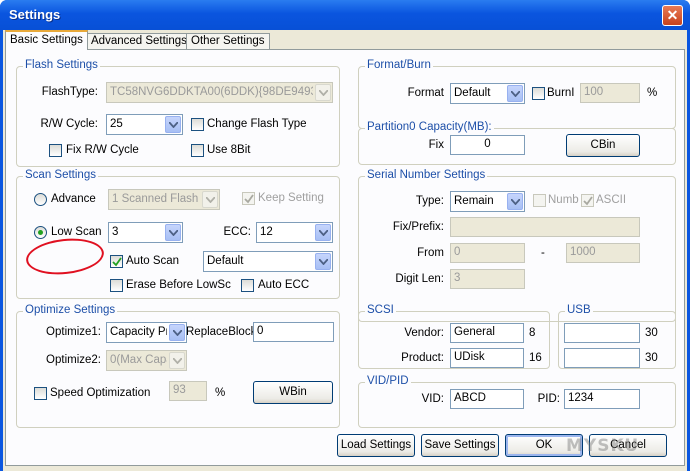 Image resolution: width=690 pixels, height=471 pixels. Describe the element at coordinates (487, 333) in the screenshot. I see `scsi-vendor-input: General` at that location.